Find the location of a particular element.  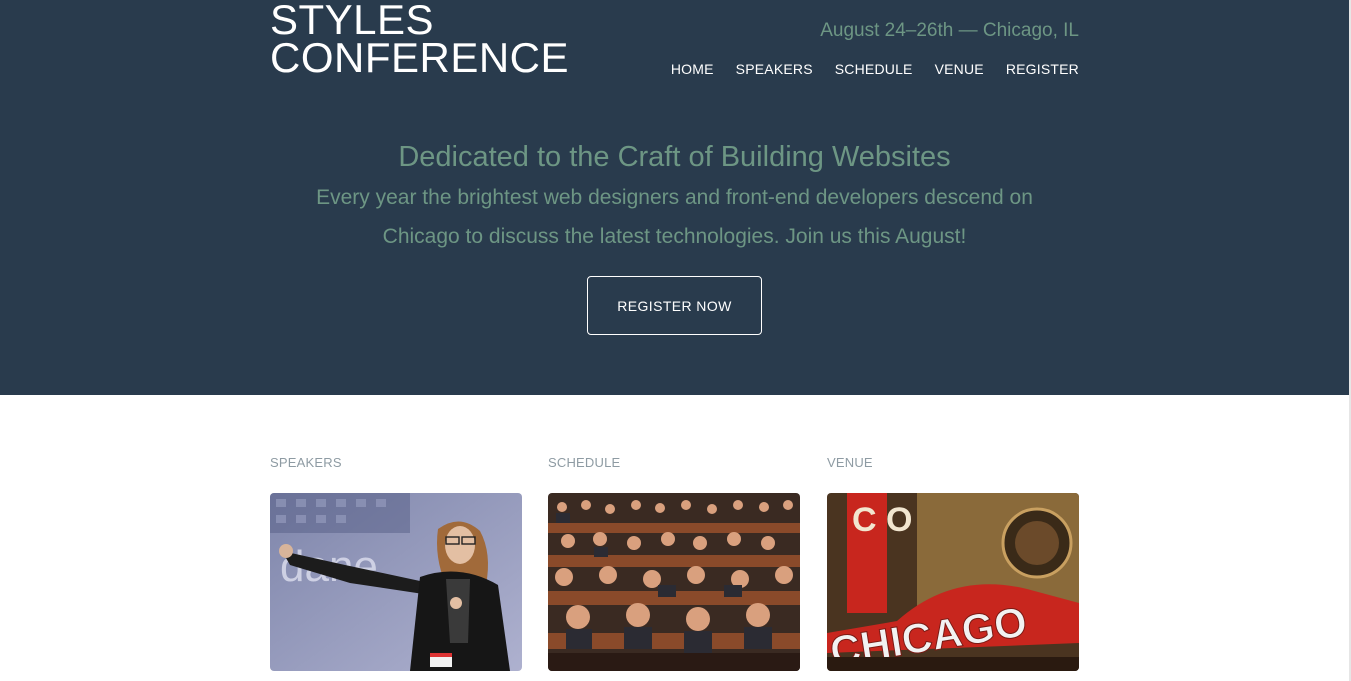

audience-in-theater-photo is located at coordinates (674, 582).